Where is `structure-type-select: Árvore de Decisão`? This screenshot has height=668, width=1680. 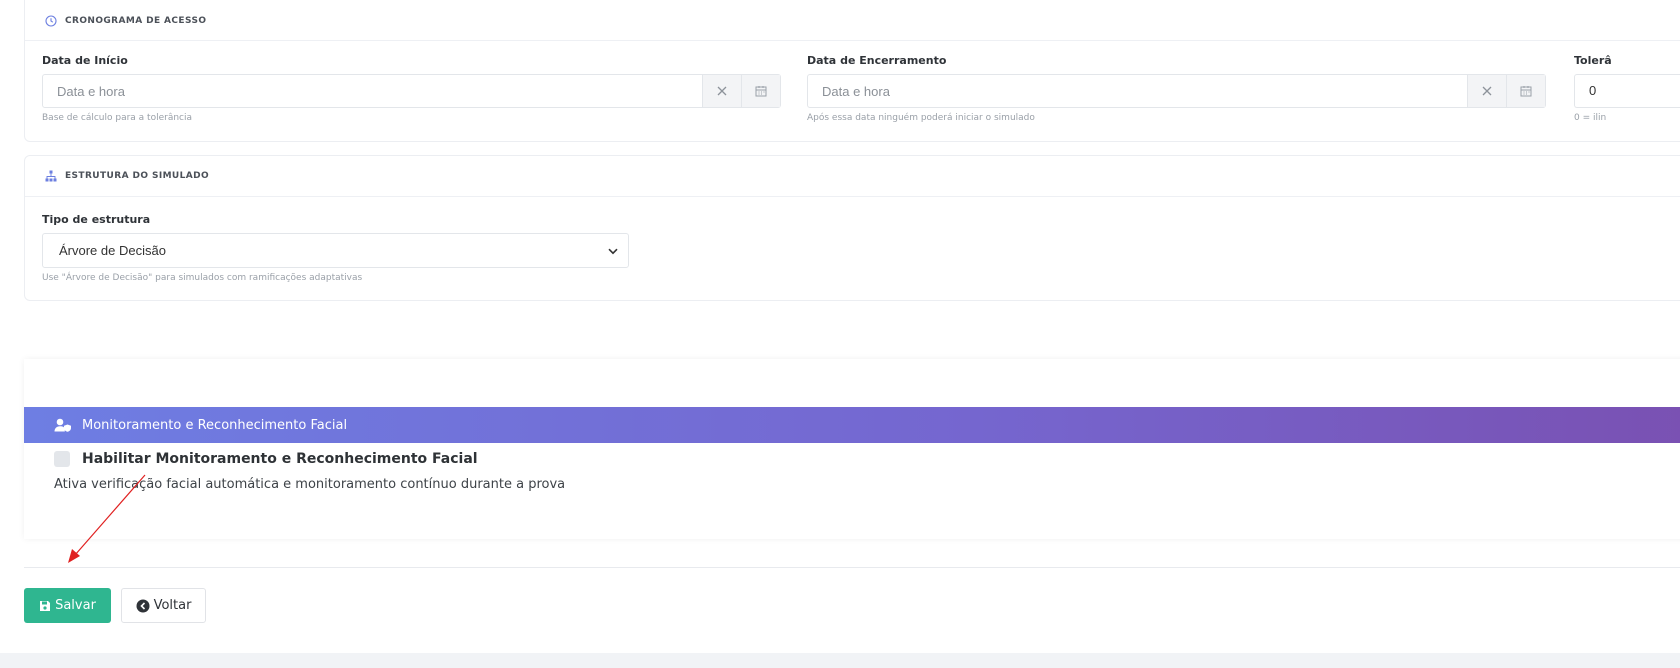 structure-type-select: Árvore de Decisão is located at coordinates (335, 250).